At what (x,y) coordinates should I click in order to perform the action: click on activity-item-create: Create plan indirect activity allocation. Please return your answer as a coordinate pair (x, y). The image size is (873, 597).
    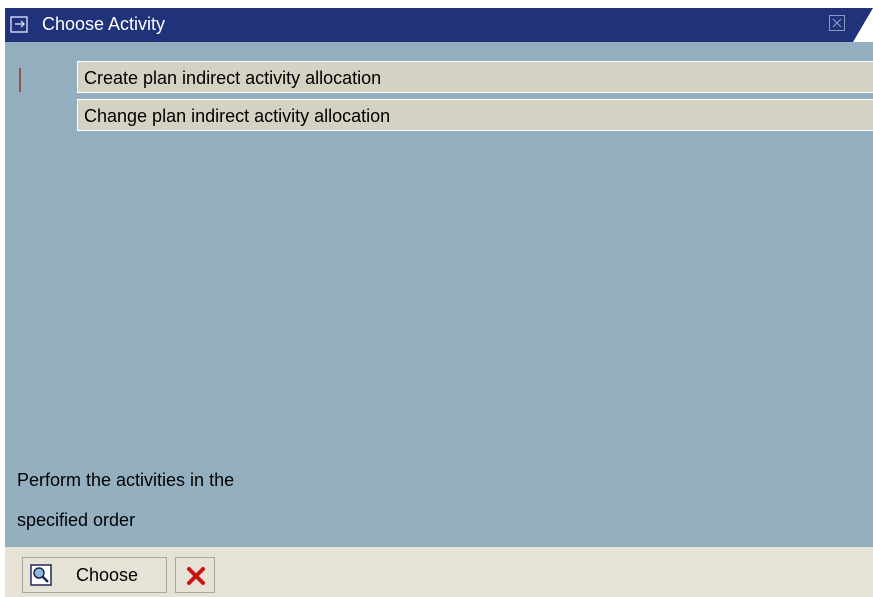
    Looking at the image, I should click on (475, 77).